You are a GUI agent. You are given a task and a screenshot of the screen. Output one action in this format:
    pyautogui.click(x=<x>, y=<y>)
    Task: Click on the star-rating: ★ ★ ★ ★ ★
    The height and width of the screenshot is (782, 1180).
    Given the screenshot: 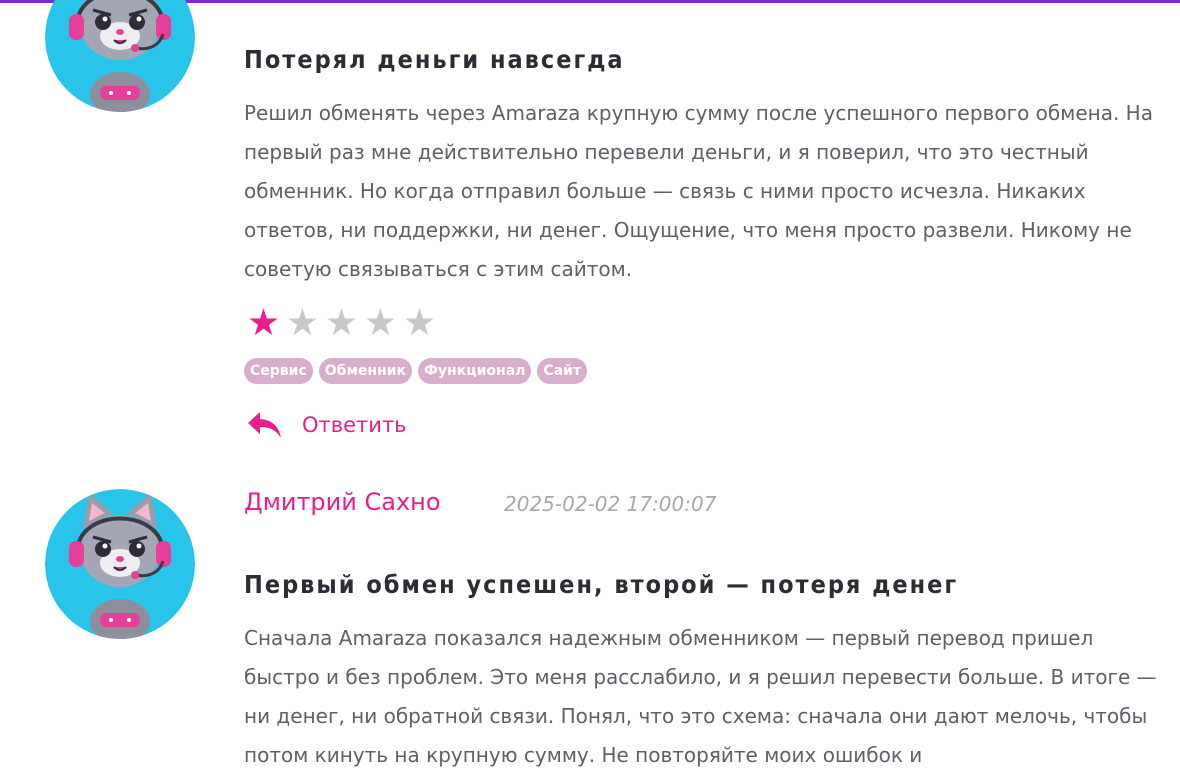 What is the action you would take?
    pyautogui.click(x=341, y=323)
    